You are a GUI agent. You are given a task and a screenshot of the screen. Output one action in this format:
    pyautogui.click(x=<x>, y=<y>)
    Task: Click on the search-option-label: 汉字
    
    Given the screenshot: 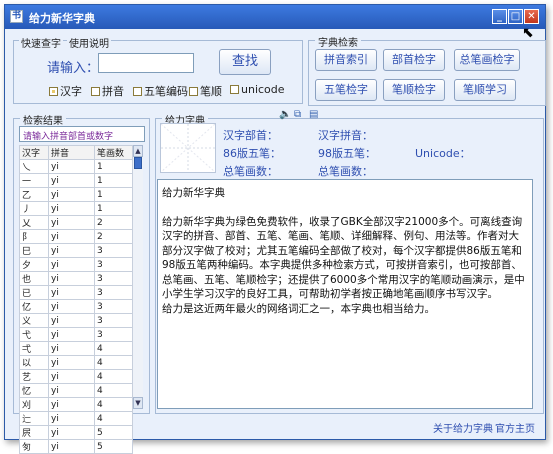 What is the action you would take?
    pyautogui.click(x=71, y=91)
    